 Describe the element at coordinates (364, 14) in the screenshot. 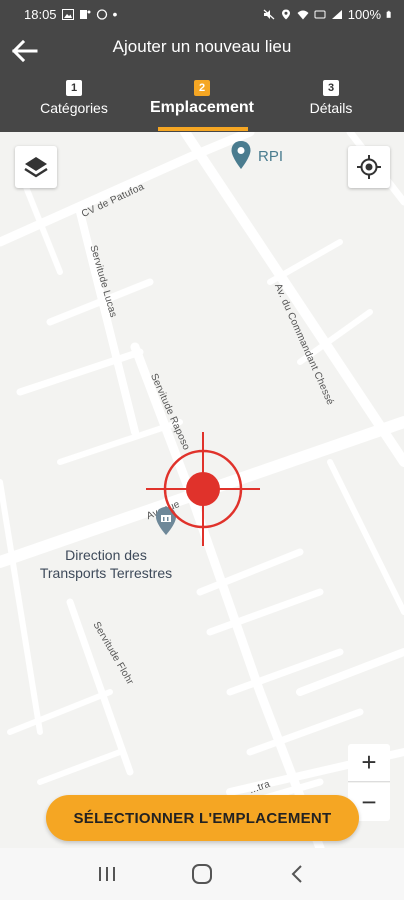

I see `battery-percent: 100%` at that location.